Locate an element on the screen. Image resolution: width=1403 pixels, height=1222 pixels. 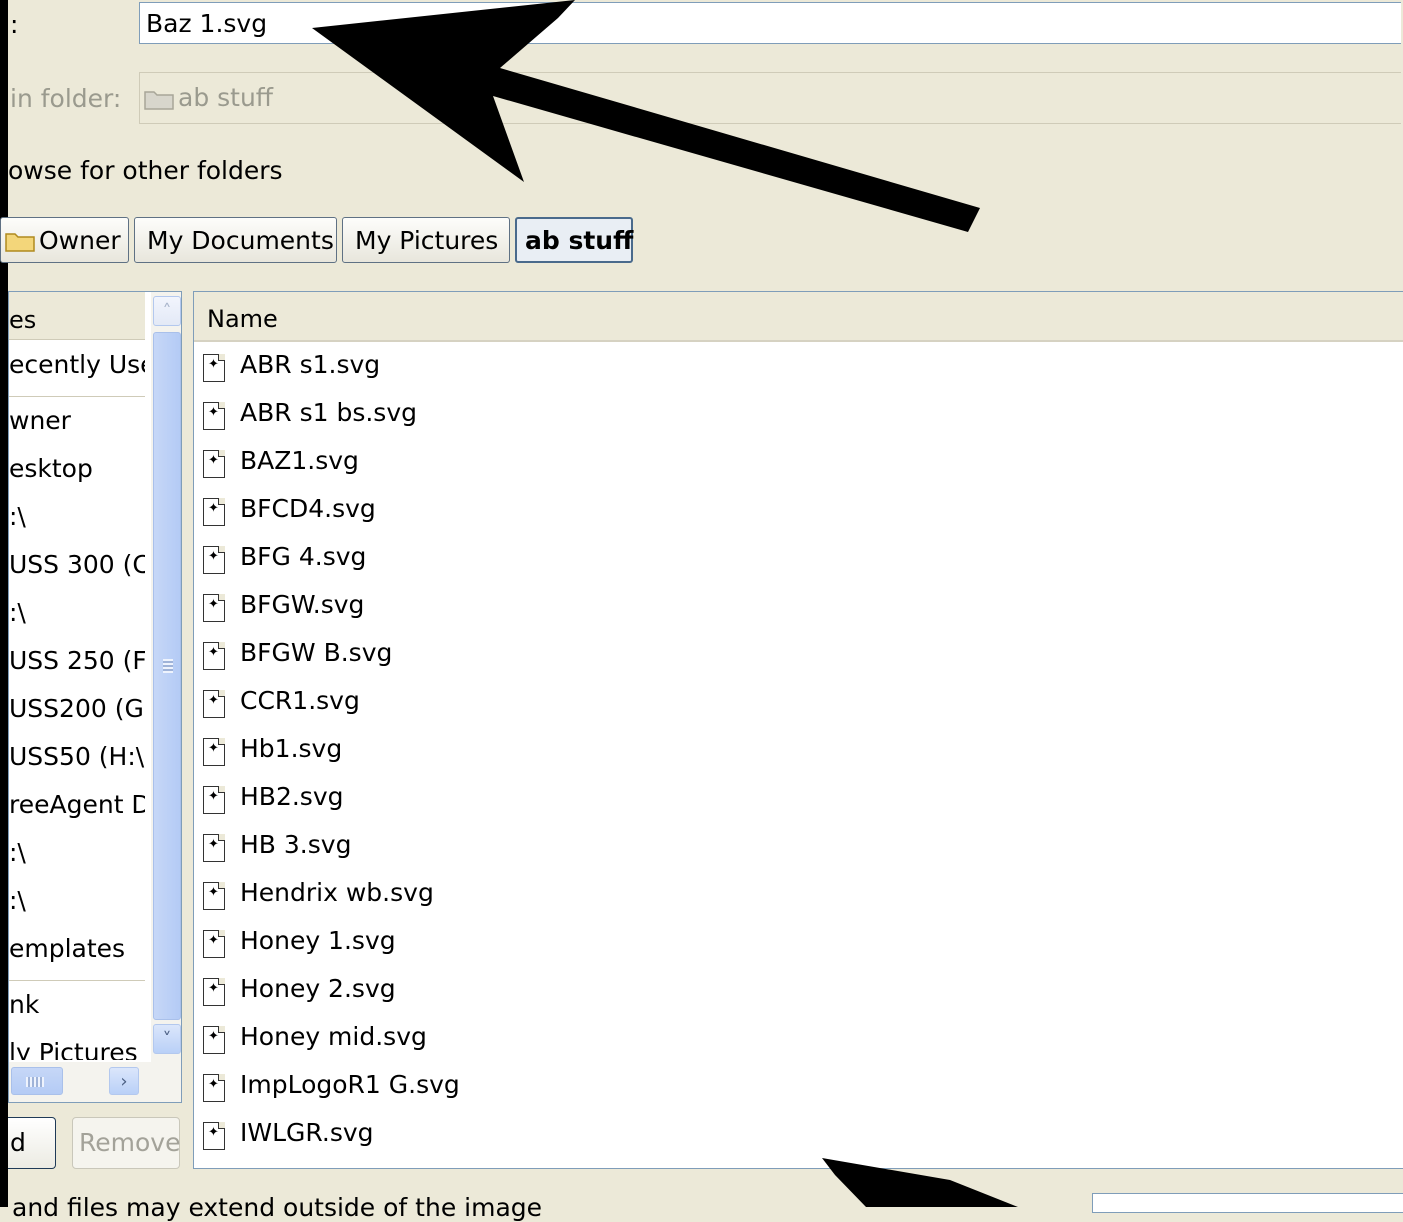
file-row: Honey 2.svg is located at coordinates (798, 998).